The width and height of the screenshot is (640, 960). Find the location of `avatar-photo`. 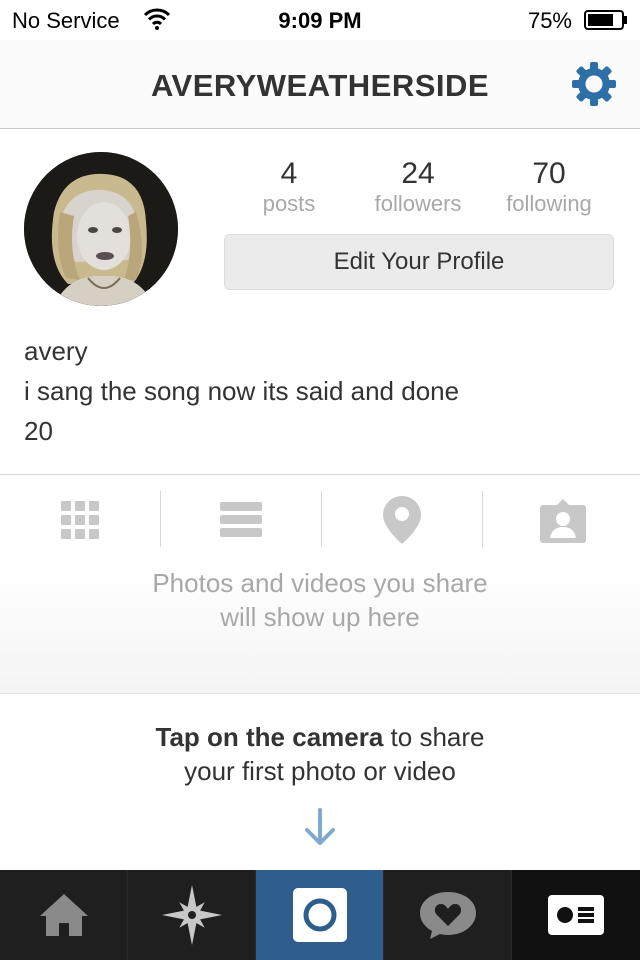

avatar-photo is located at coordinates (101, 229).